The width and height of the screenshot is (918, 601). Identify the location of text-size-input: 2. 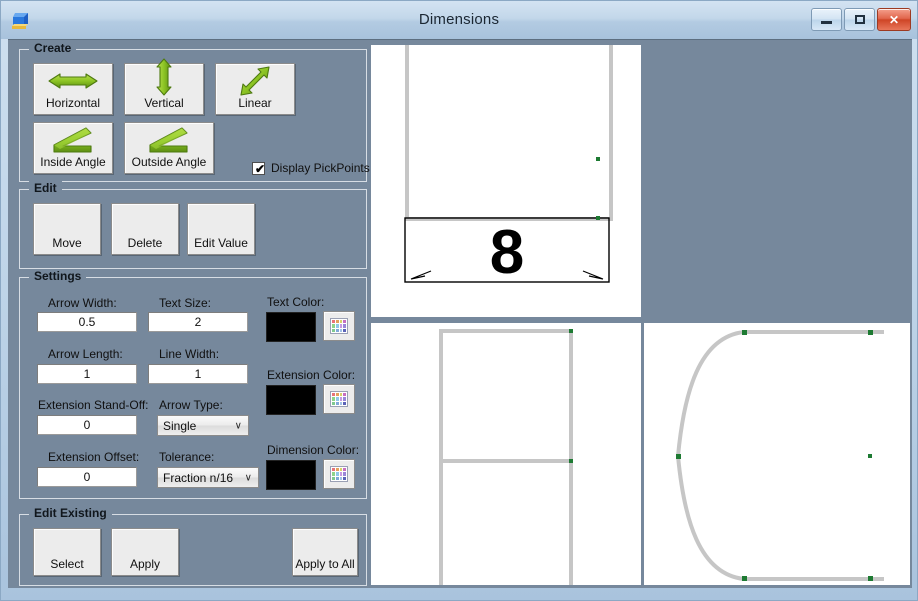
(198, 322).